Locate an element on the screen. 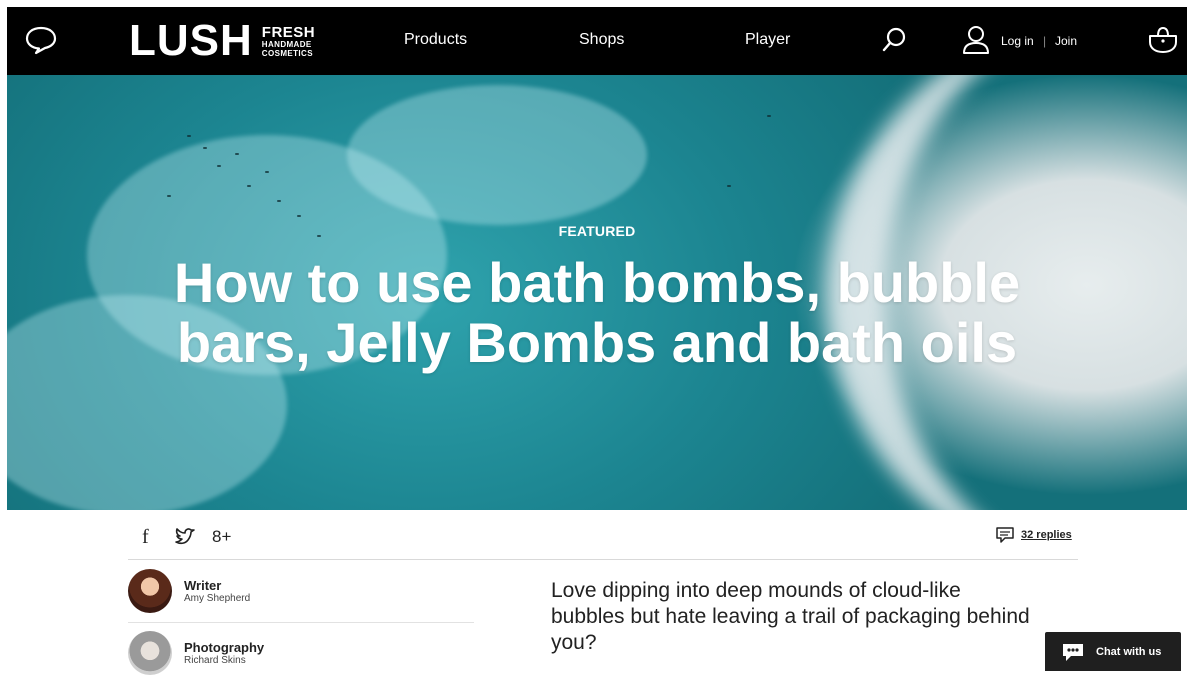  logo-tagline-line2: HANDMADE is located at coordinates (286, 44).